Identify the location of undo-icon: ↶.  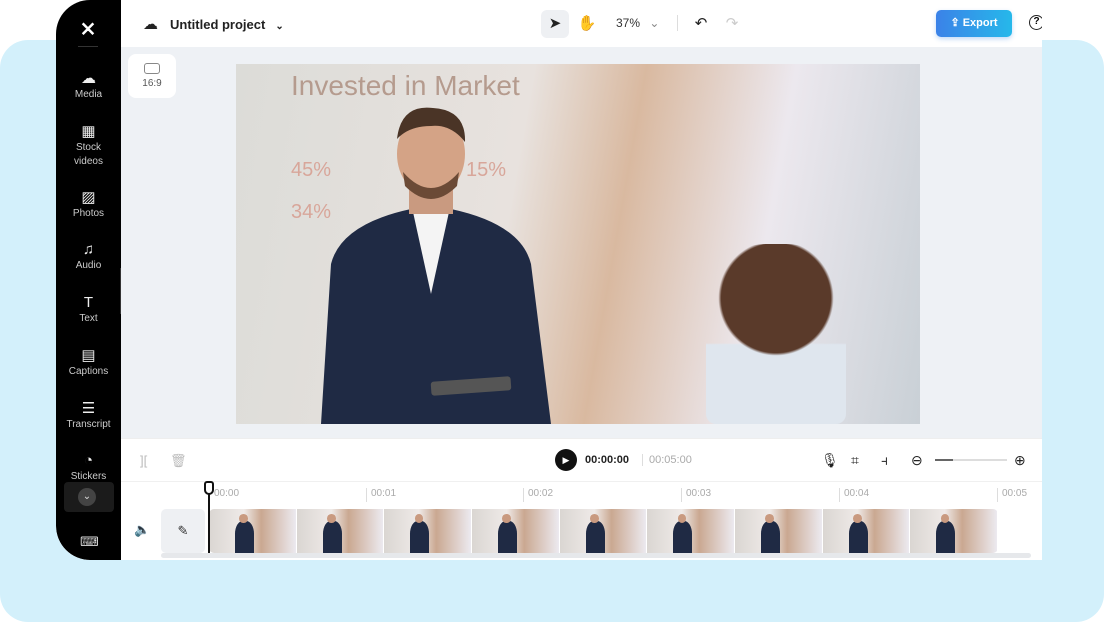
(701, 23).